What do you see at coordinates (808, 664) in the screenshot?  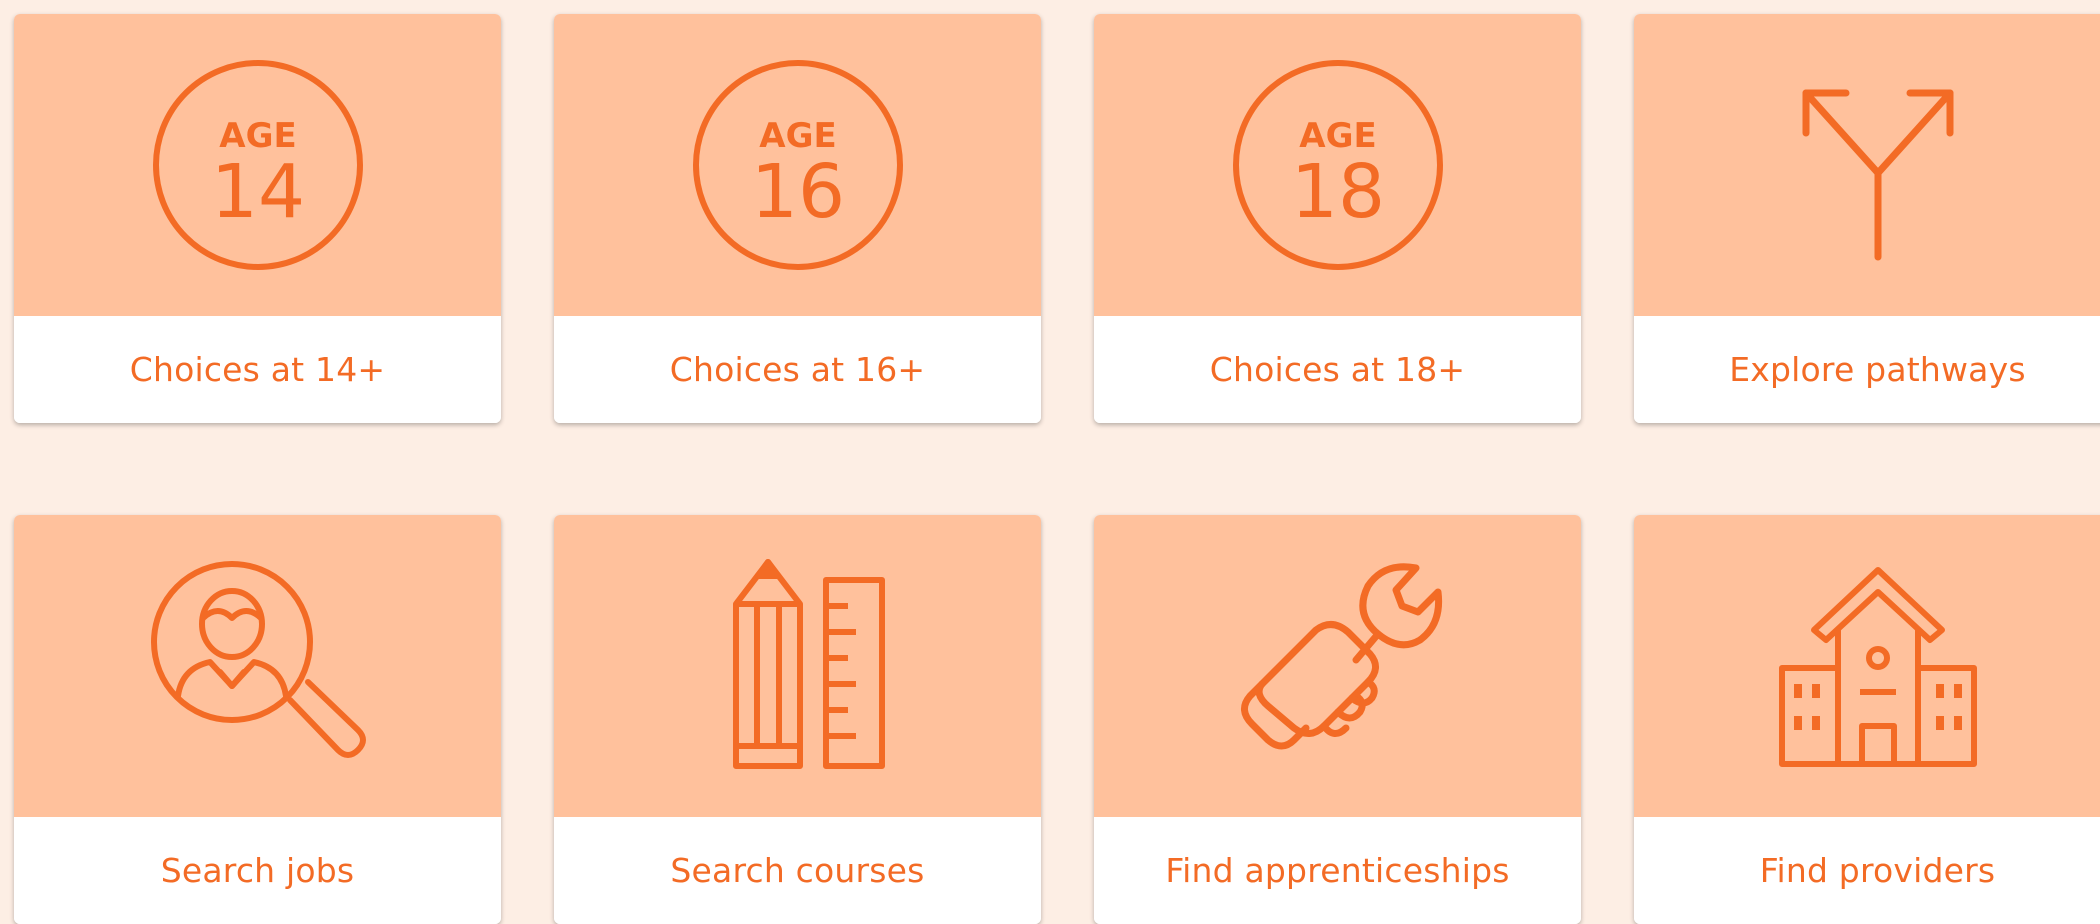 I see `pencil-ruler-icon` at bounding box center [808, 664].